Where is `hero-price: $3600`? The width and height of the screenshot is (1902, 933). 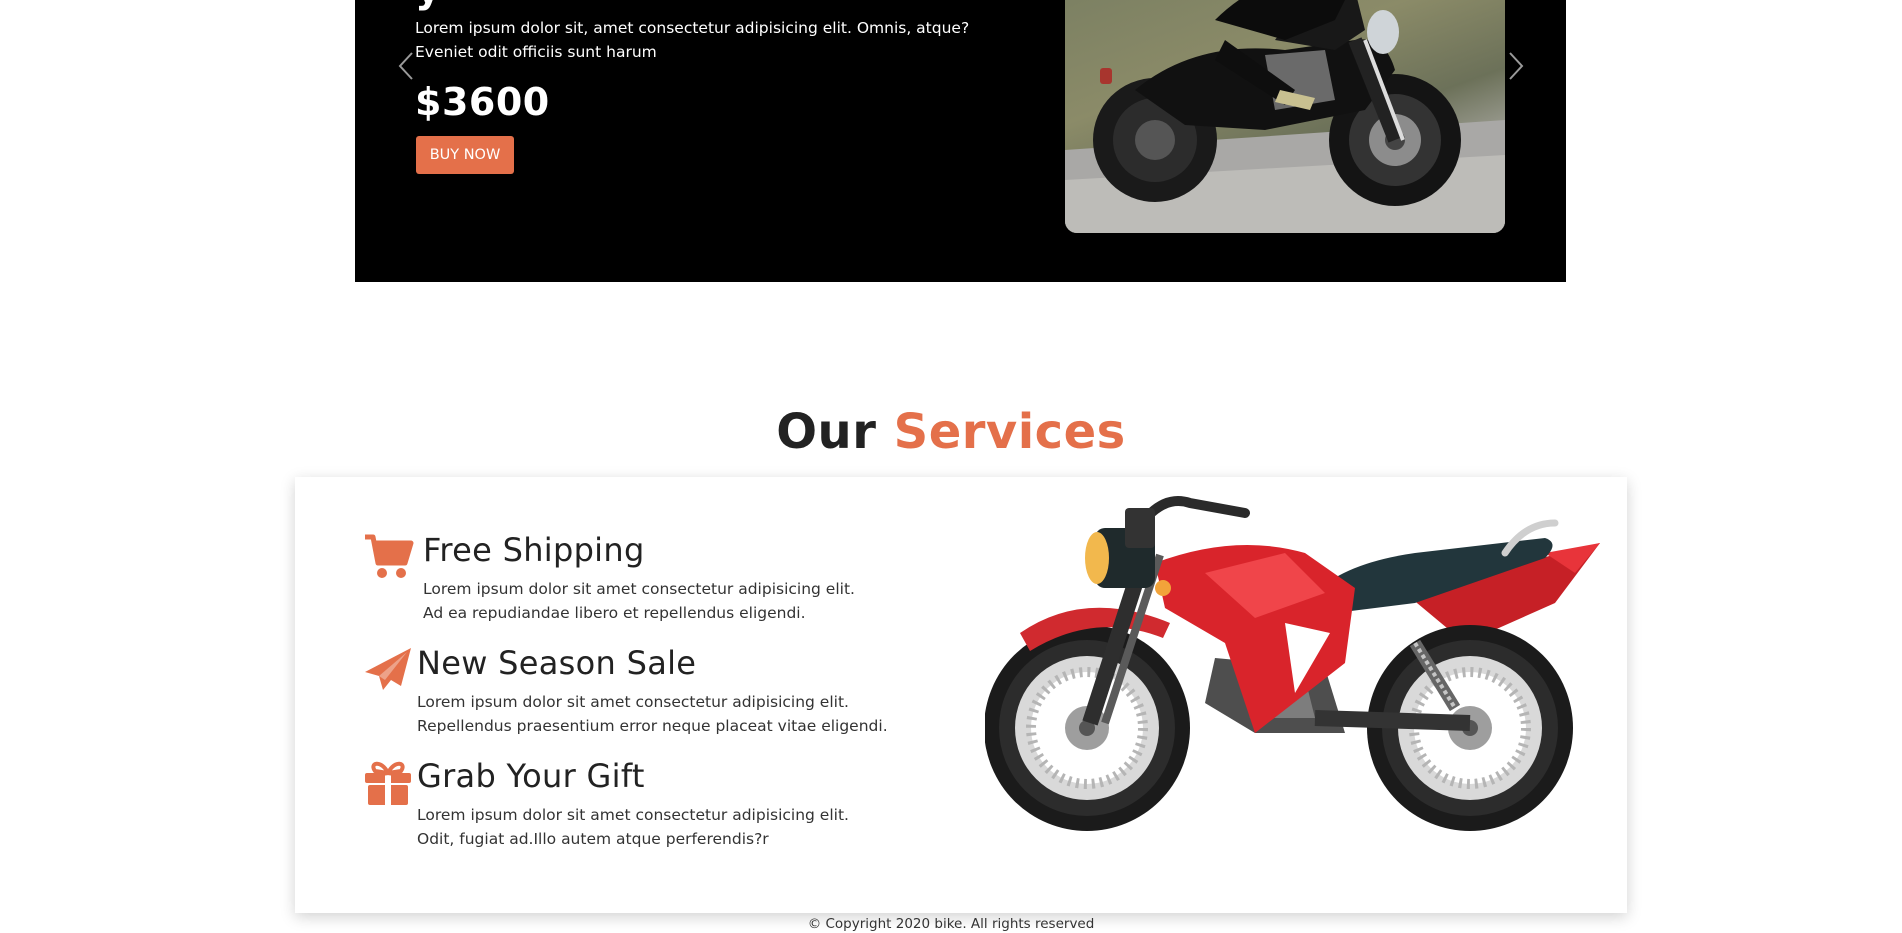
hero-price: $3600 is located at coordinates (482, 102).